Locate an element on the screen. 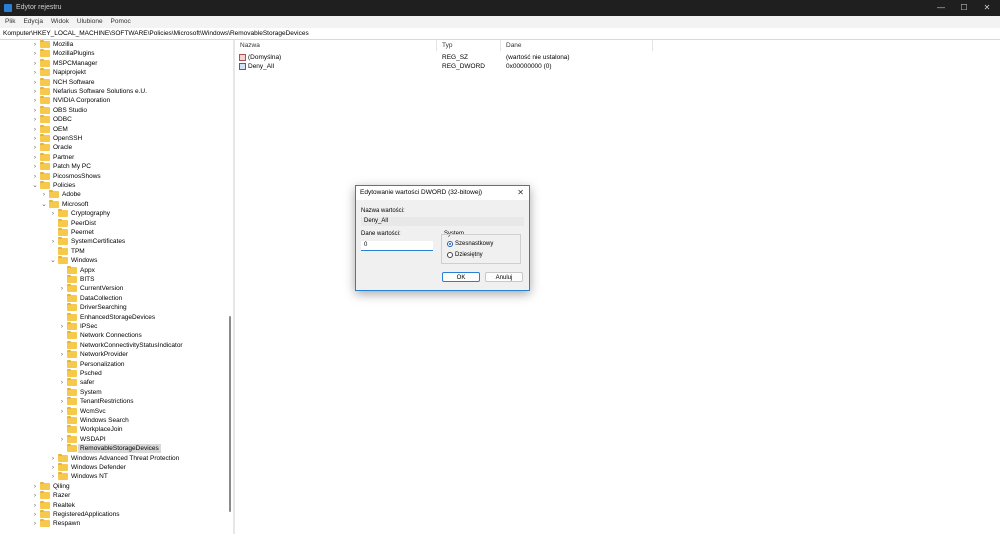 The width and height of the screenshot is (1000, 534). tree-item: ⌄ Microsoft is located at coordinates (114, 204).